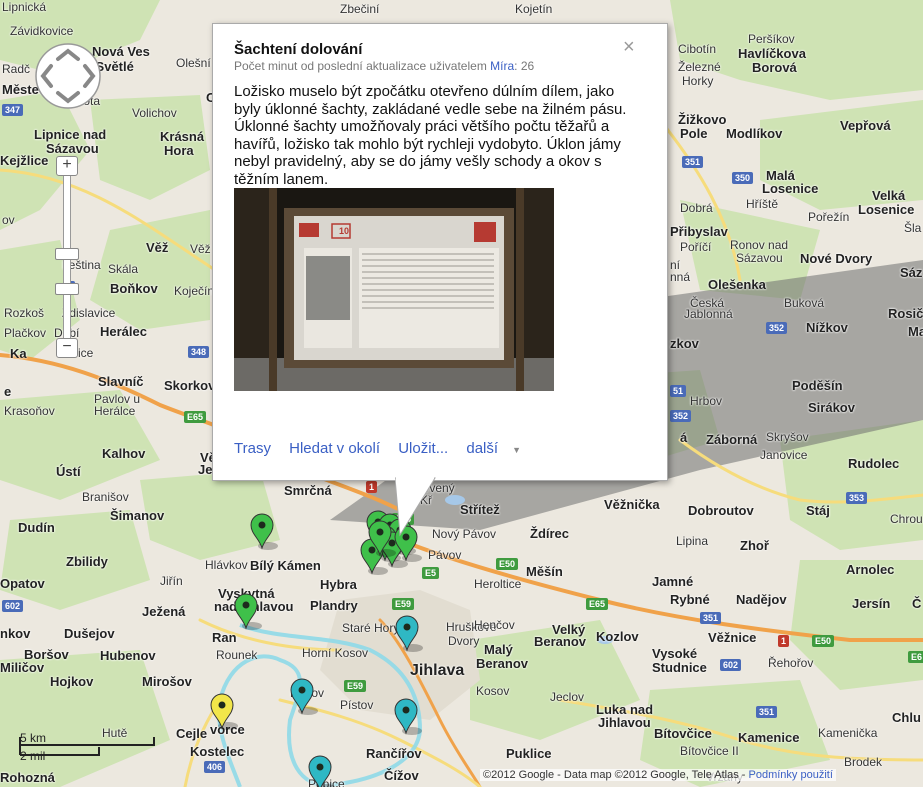 The width and height of the screenshot is (923, 787). What do you see at coordinates (502, 66) in the screenshot?
I see `meta-user-link: Míra` at bounding box center [502, 66].